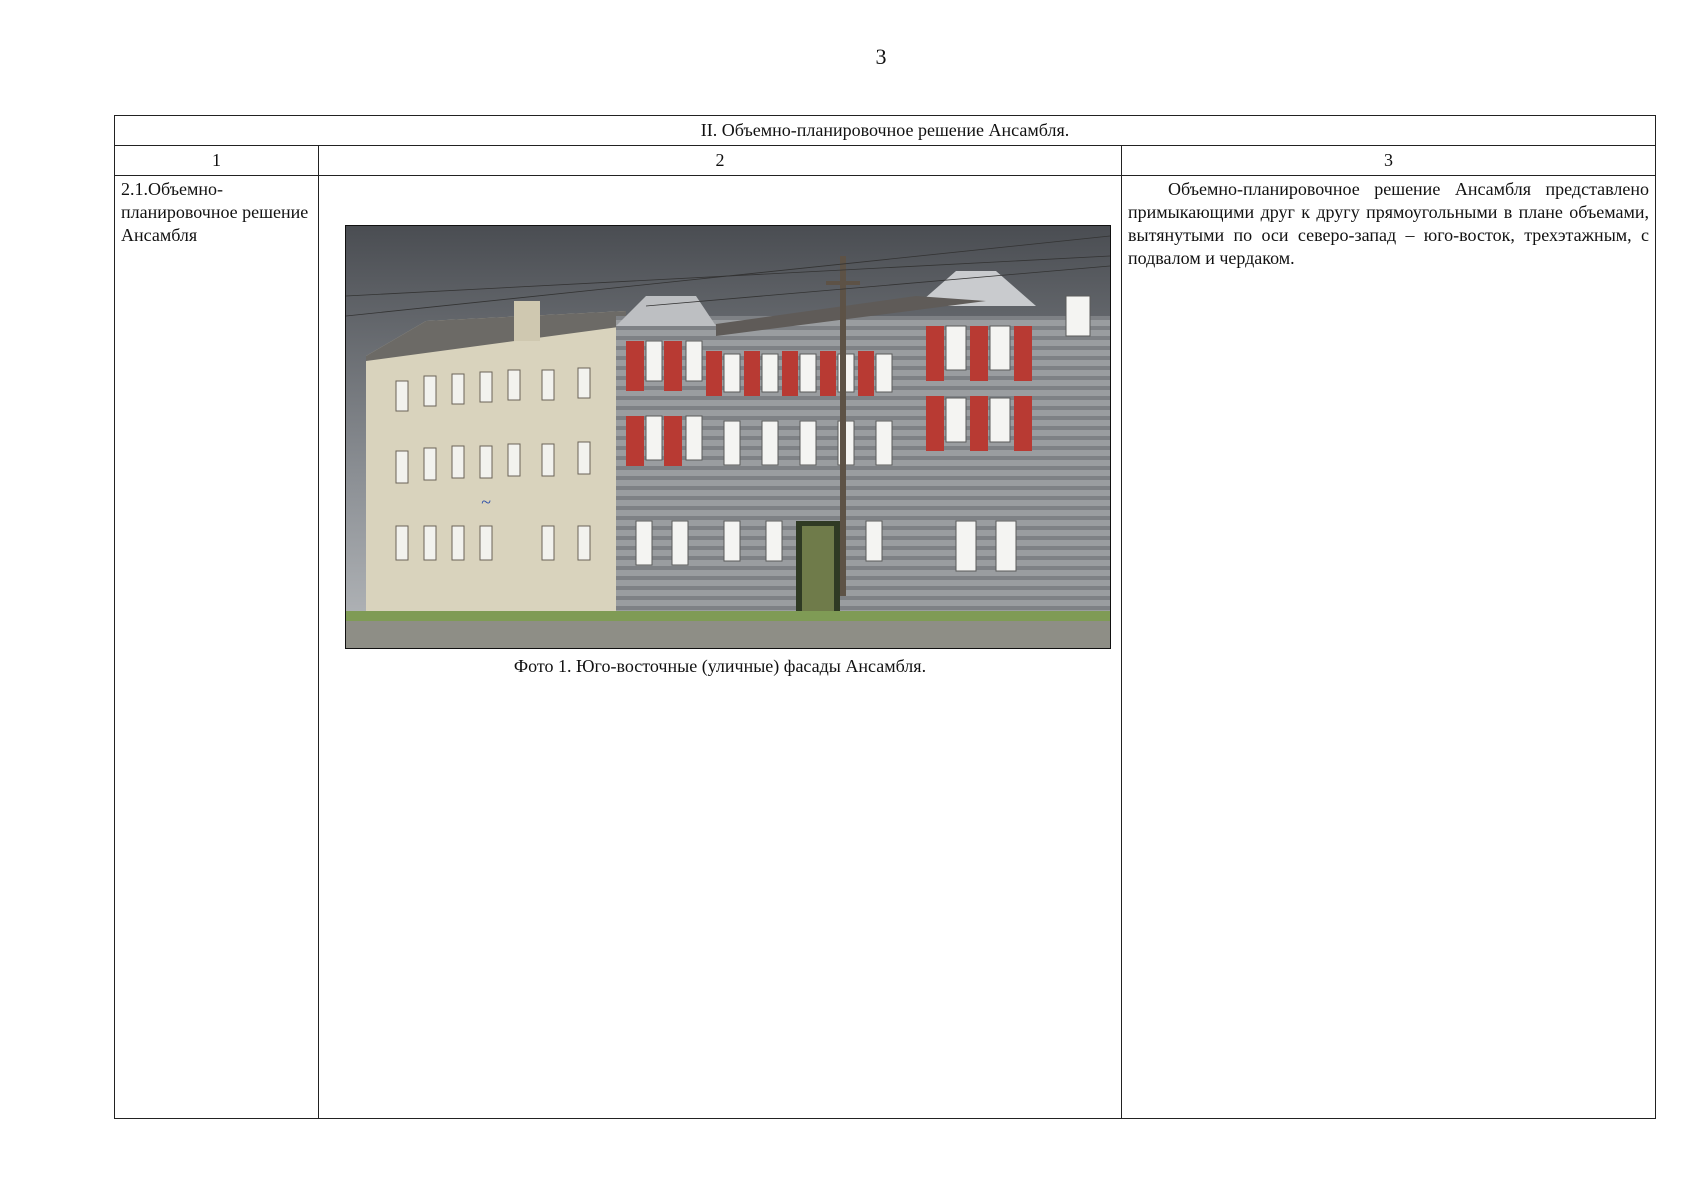 Image resolution: width=1697 pixels, height=1200 pixels. I want to click on column-number-3: 3, so click(1388, 160).